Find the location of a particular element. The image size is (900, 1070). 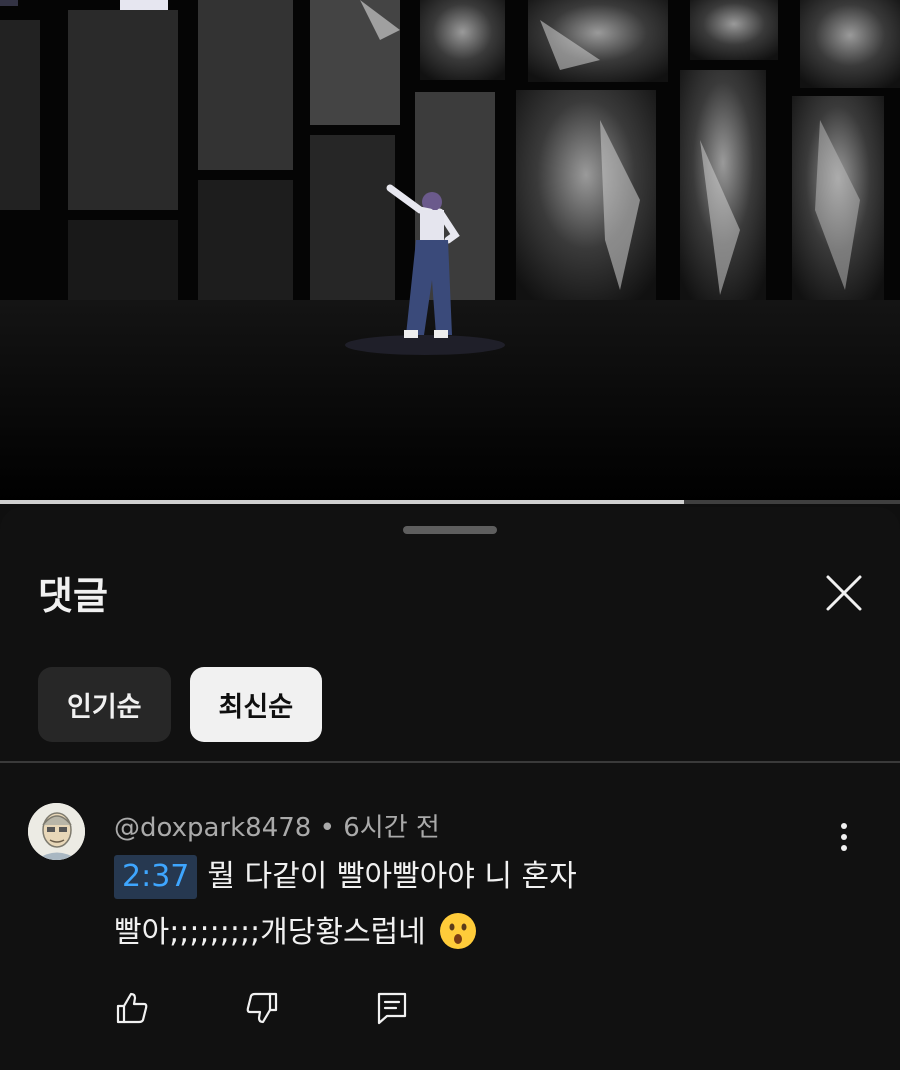

like-button is located at coordinates (132, 1008).